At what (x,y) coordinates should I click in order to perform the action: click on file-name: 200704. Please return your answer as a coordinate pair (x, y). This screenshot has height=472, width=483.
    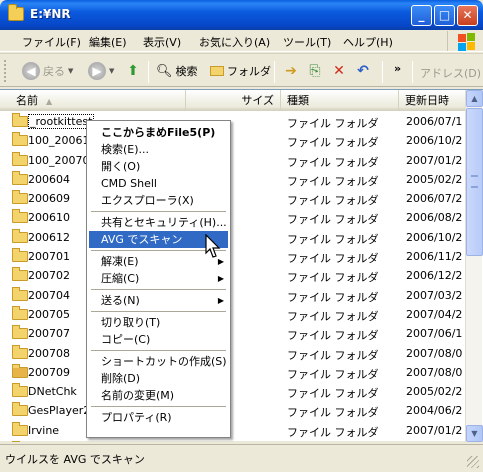
    Looking at the image, I should click on (49, 295).